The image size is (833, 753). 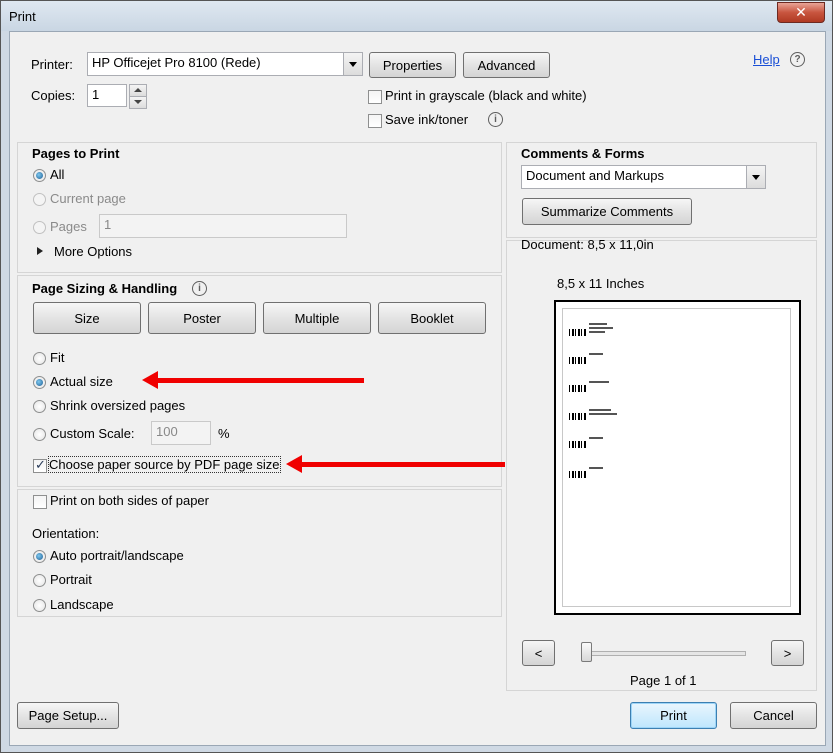 I want to click on radio-all-label: All, so click(x=57, y=174).